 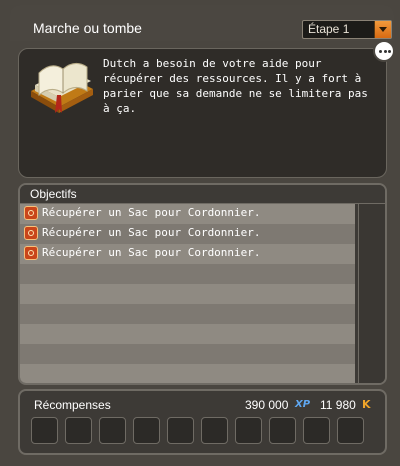 What do you see at coordinates (384, 51) in the screenshot?
I see `chat-bubble-icon` at bounding box center [384, 51].